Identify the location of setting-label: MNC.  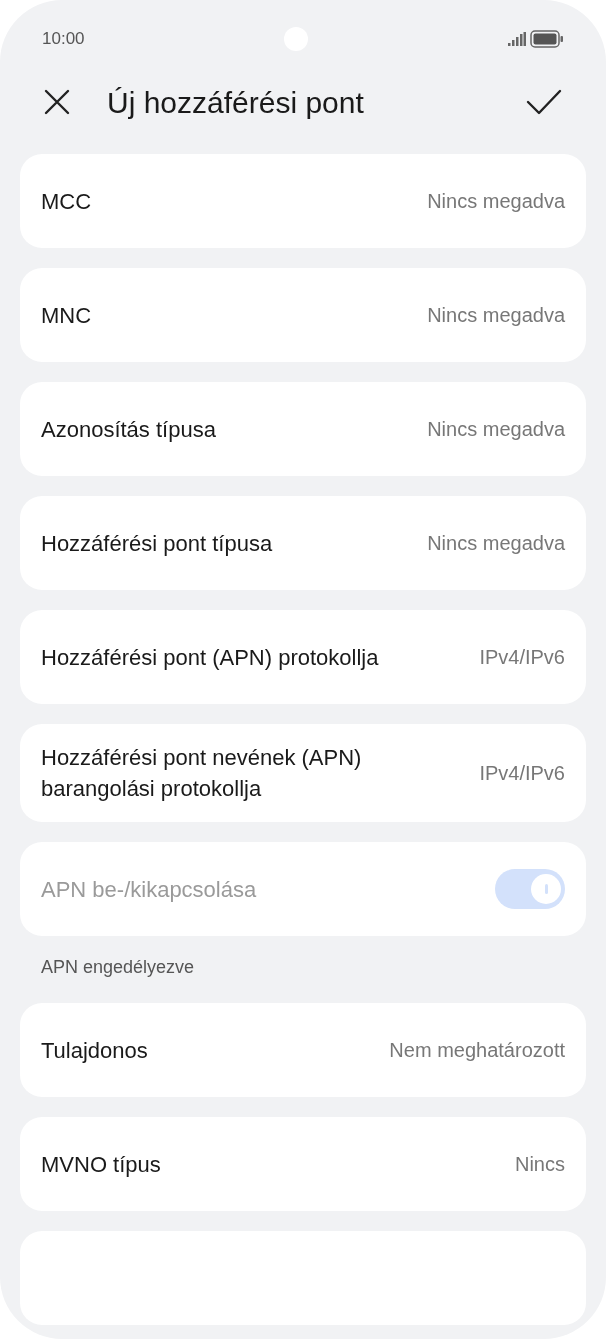
(66, 315).